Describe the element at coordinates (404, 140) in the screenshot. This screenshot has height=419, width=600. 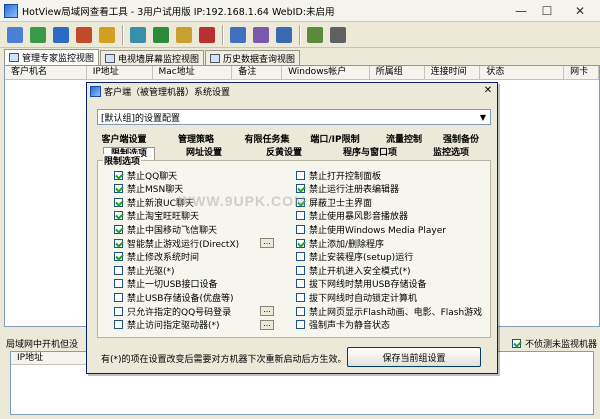
I see `dialog-tab: 流量控制` at that location.